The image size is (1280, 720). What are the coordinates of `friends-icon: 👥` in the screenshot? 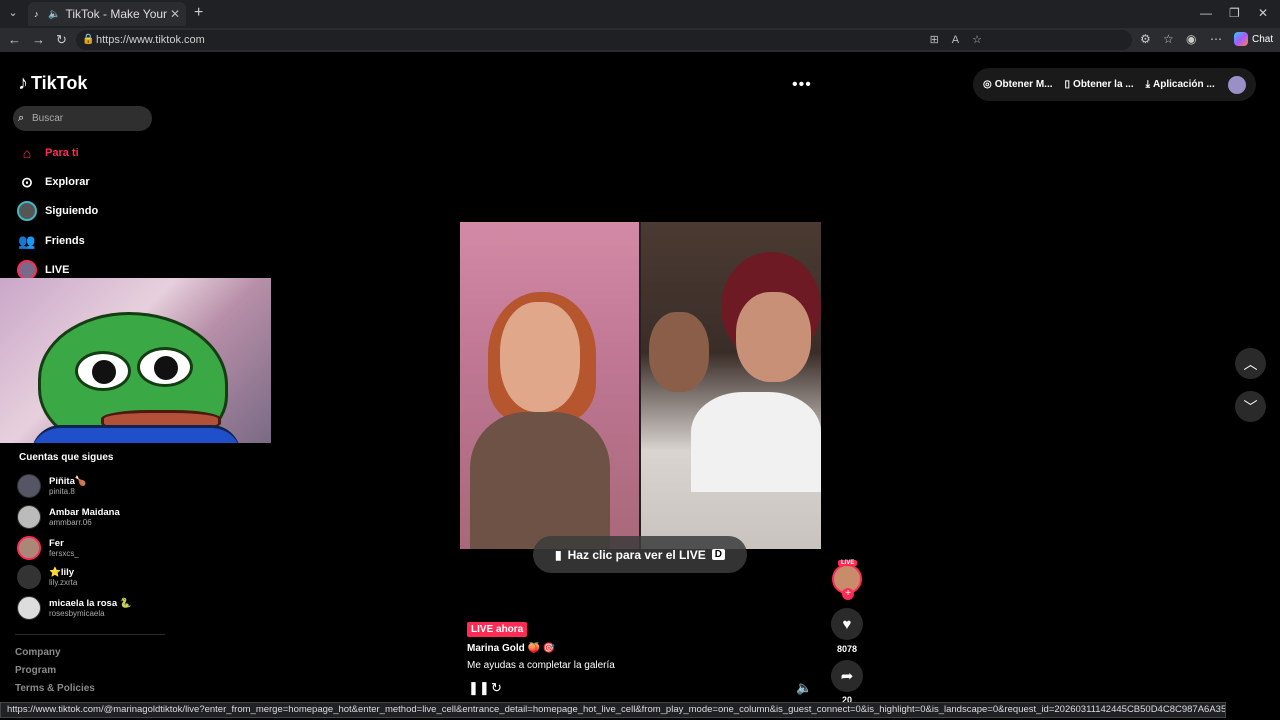 It's located at (27, 240).